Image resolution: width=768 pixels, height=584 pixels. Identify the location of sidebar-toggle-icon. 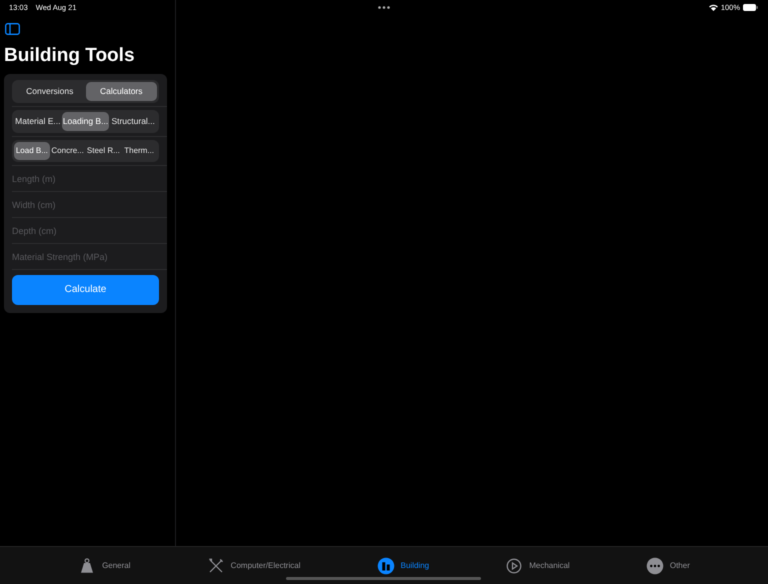
(12, 29).